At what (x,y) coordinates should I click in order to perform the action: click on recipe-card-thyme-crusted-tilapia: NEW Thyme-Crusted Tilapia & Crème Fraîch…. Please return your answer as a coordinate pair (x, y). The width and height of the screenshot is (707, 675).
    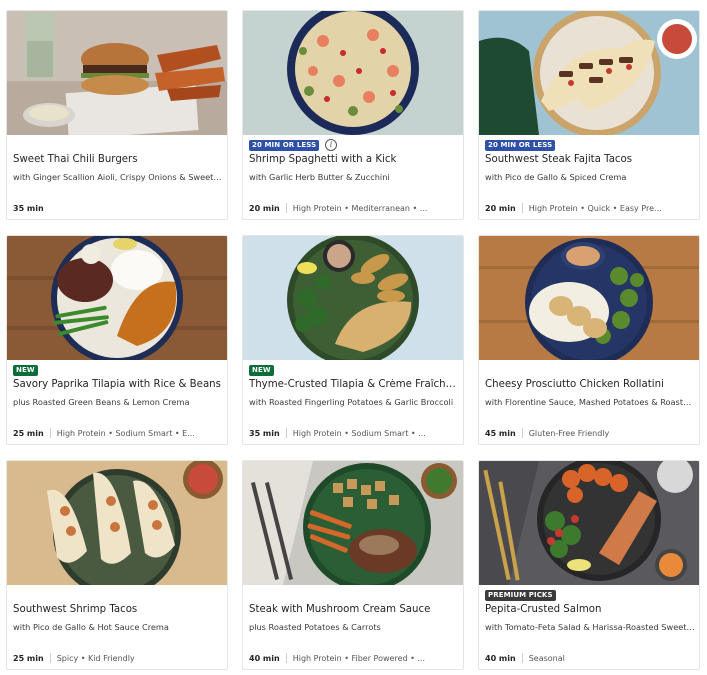
    Looking at the image, I should click on (353, 340).